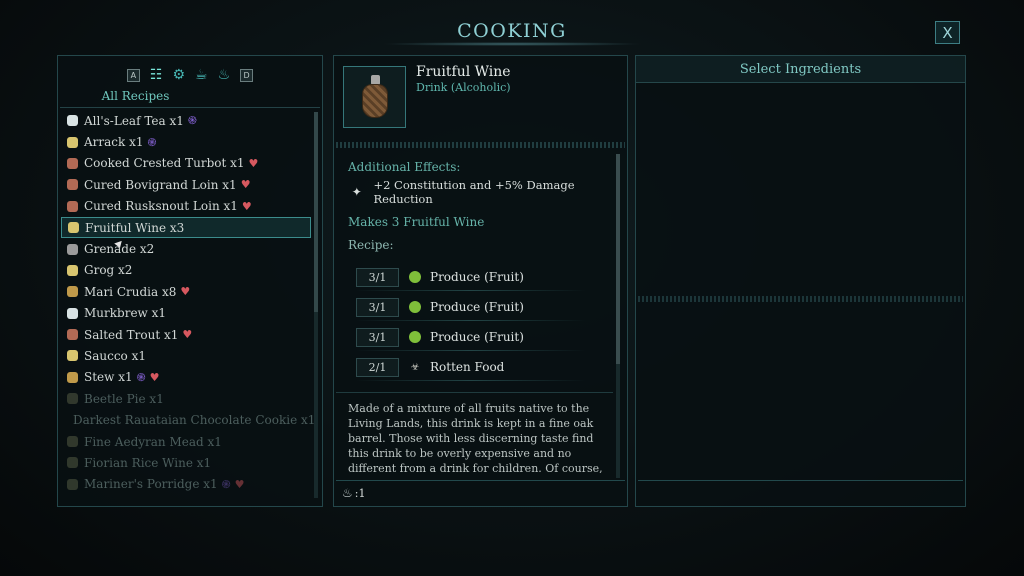 This screenshot has width=1024, height=576. What do you see at coordinates (124, 398) in the screenshot?
I see `recipe-name: Beetle Pie x1` at bounding box center [124, 398].